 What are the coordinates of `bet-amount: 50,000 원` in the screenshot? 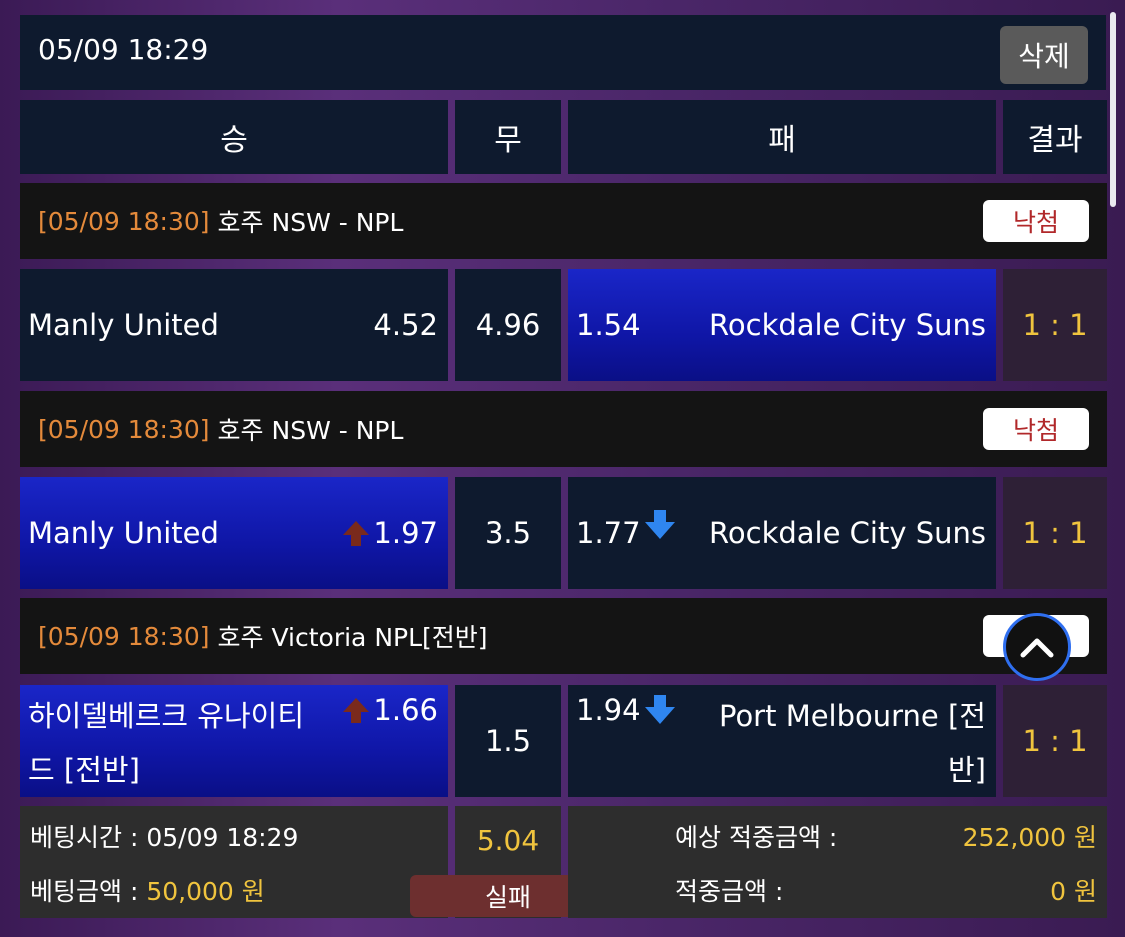 It's located at (205, 891).